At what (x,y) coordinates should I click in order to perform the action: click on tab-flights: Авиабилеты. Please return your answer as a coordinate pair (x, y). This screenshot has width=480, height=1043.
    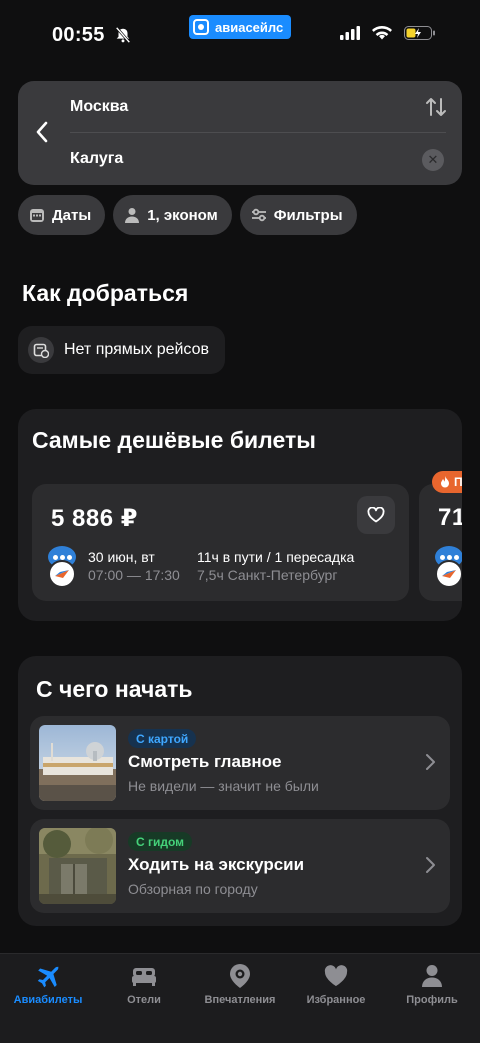
    Looking at the image, I should click on (48, 984).